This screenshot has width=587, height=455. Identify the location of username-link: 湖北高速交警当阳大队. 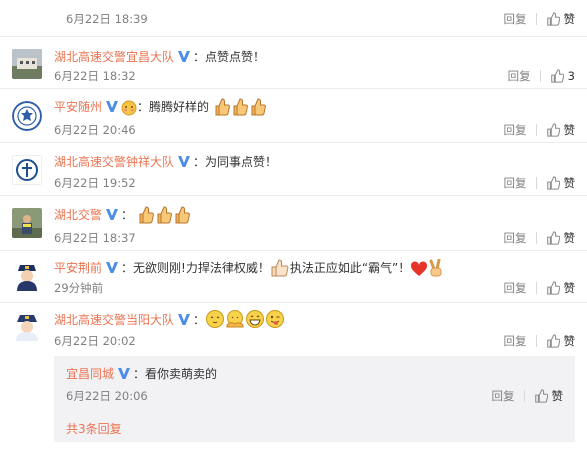
(114, 320).